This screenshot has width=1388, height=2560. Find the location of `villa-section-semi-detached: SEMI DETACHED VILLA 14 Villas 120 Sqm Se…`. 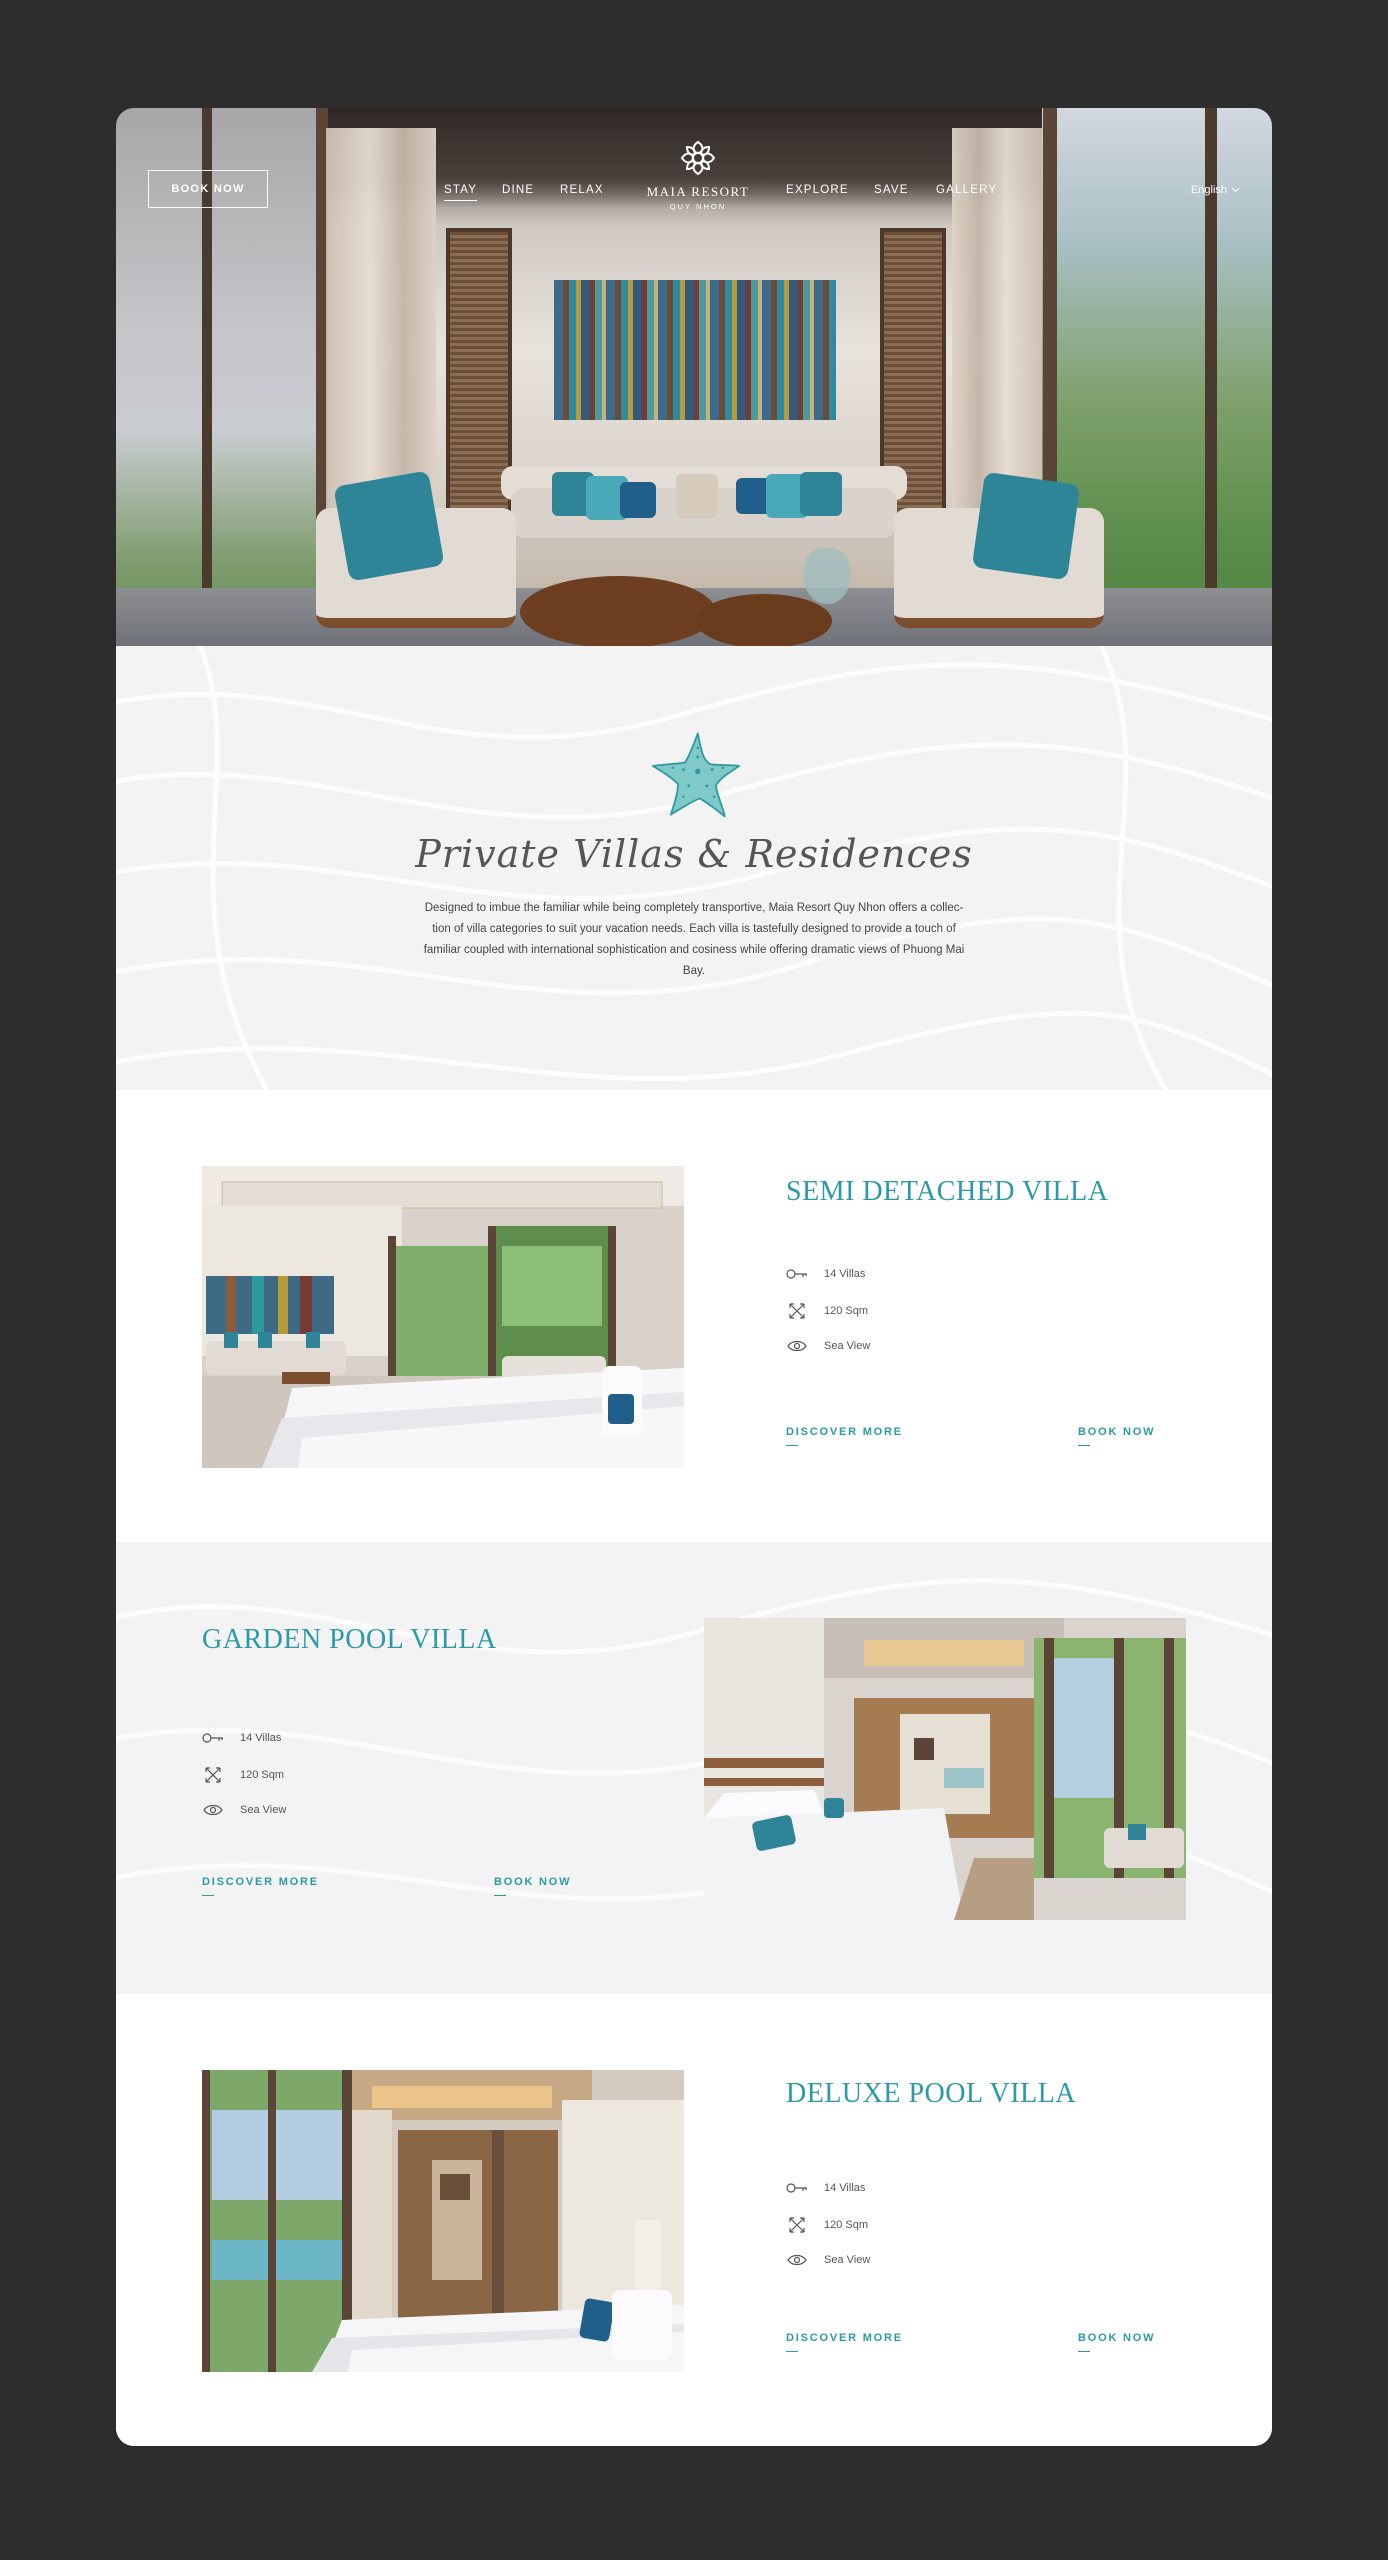

villa-section-semi-detached: SEMI DETACHED VILLA 14 Villas 120 Sqm Se… is located at coordinates (694, 1316).